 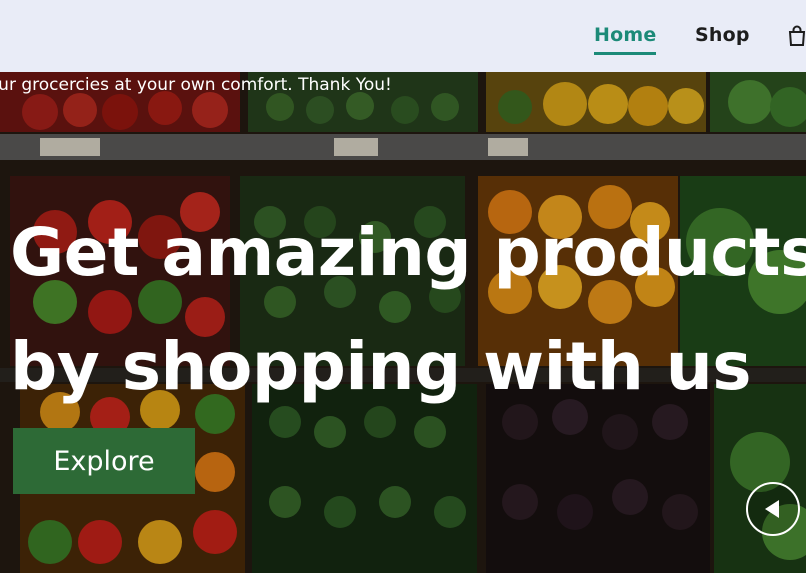 What do you see at coordinates (104, 461) in the screenshot?
I see `explore-button: Explore` at bounding box center [104, 461].